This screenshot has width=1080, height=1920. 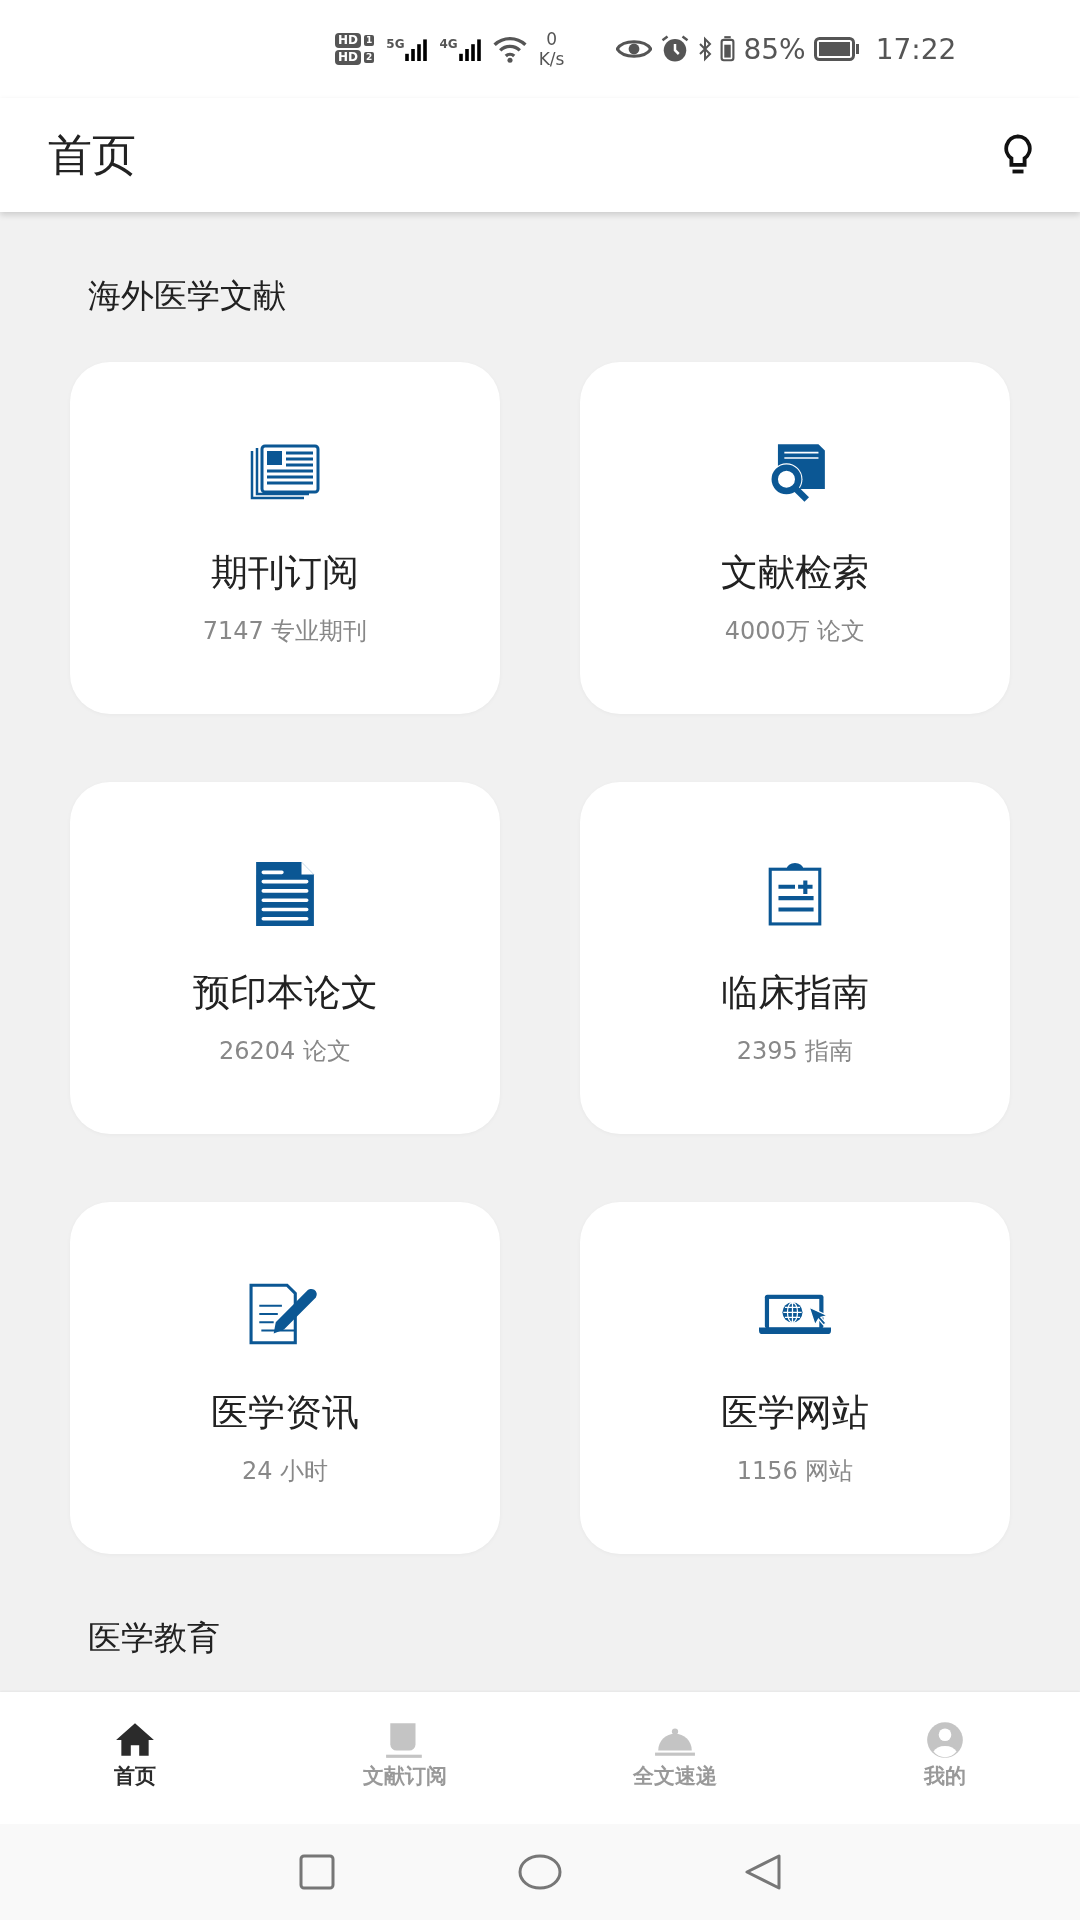 I want to click on alarm-icon, so click(x=675, y=49).